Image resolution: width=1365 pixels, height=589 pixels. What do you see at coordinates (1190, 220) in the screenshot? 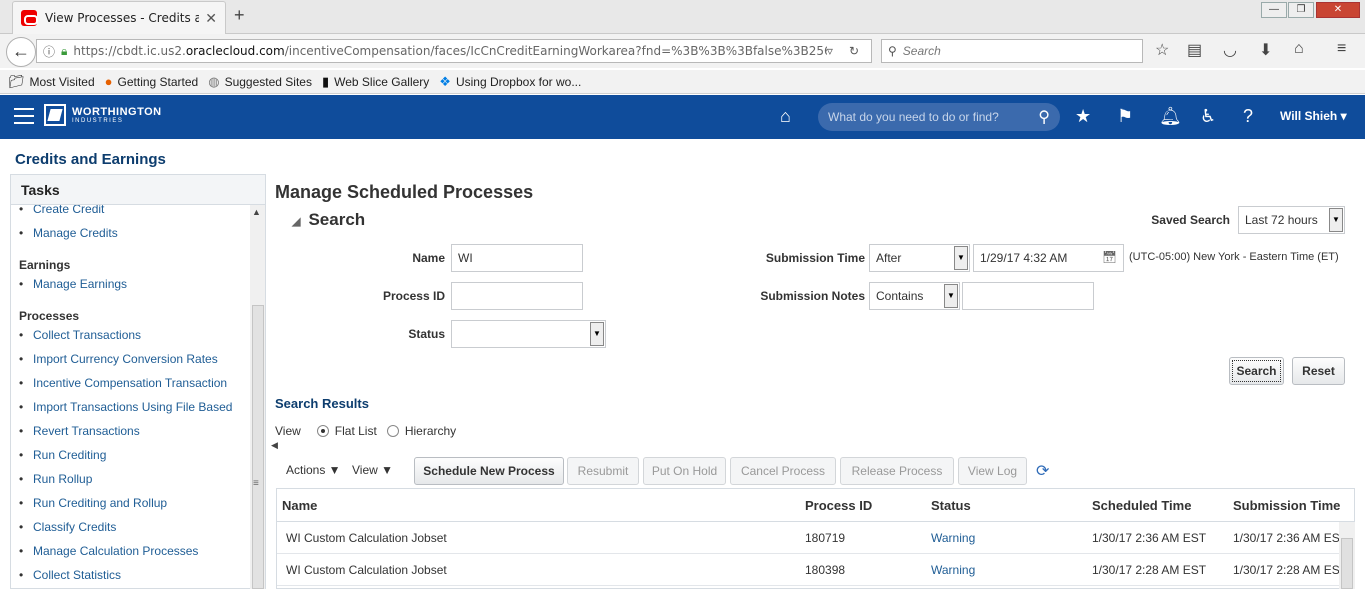
I see `saved-search-label: Saved Search` at bounding box center [1190, 220].